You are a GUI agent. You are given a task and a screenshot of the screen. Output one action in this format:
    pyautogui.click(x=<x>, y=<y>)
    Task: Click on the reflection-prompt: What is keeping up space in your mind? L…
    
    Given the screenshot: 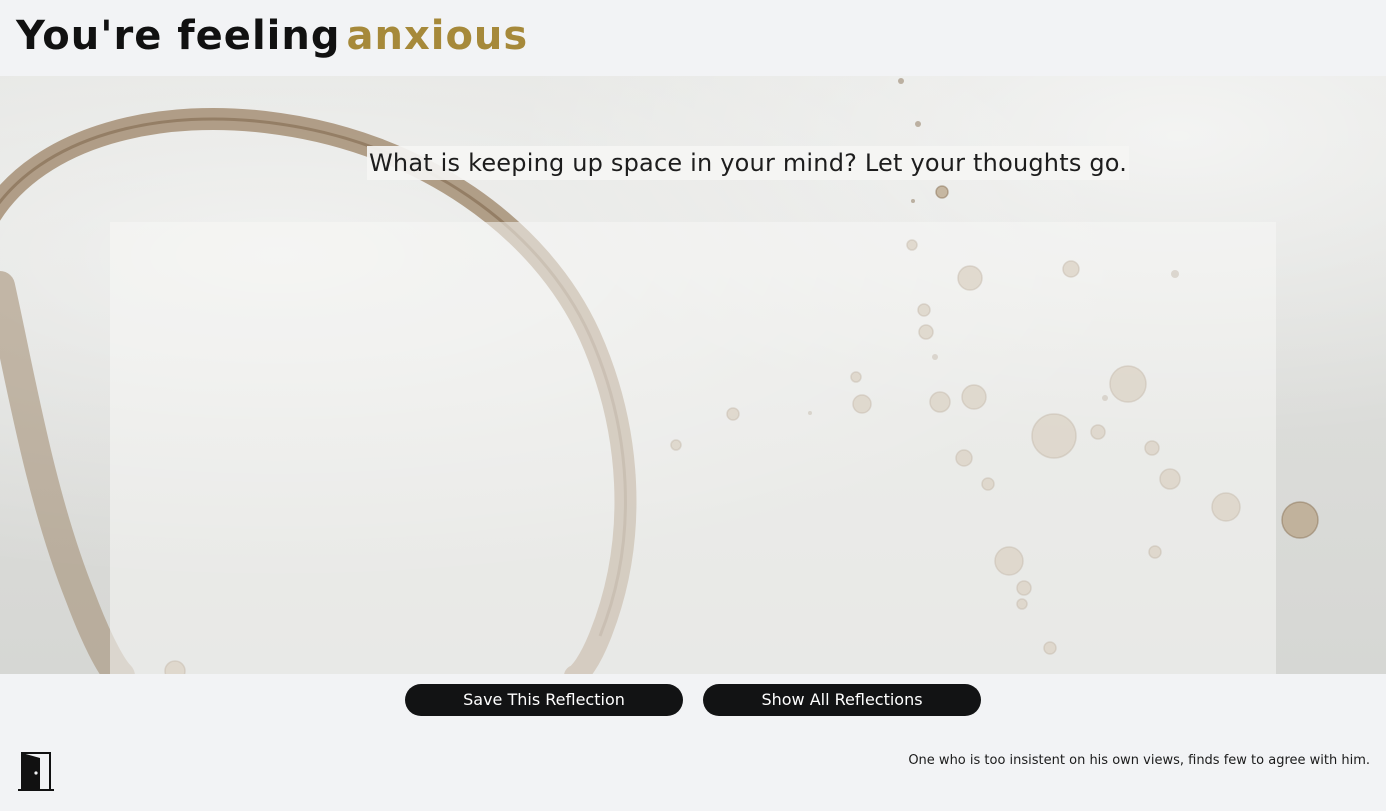 What is the action you would take?
    pyautogui.click(x=748, y=163)
    